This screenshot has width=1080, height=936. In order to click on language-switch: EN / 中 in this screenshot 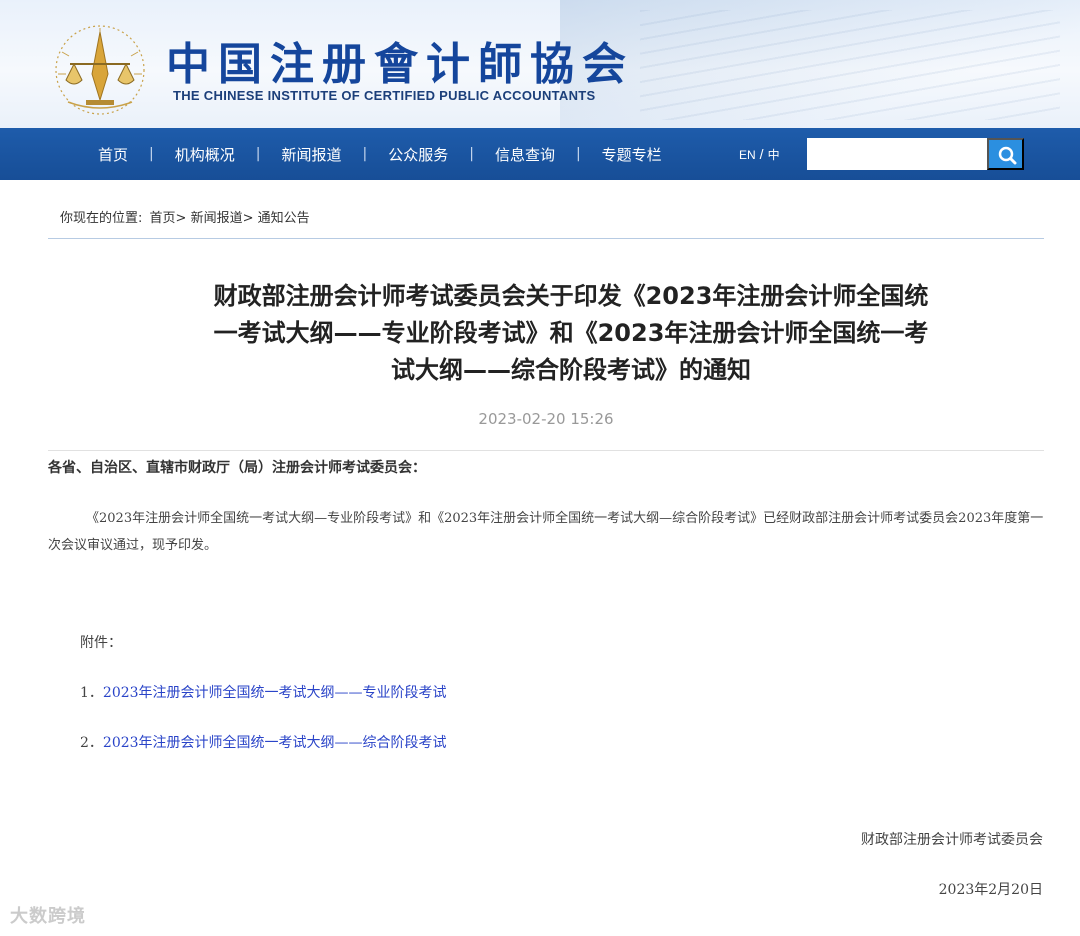, I will do `click(759, 154)`.